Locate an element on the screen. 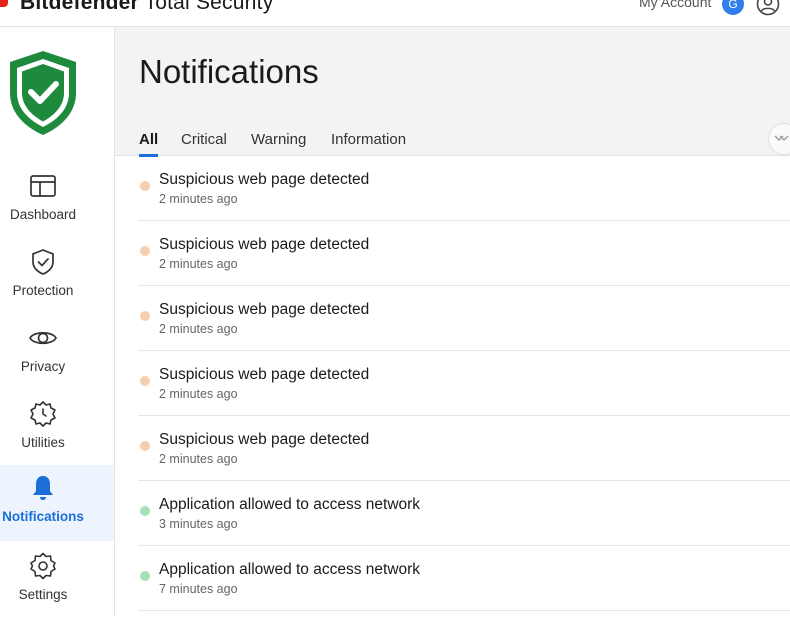 The width and height of the screenshot is (790, 619). sidebar-item-utilities: Utilities is located at coordinates (57, 429).